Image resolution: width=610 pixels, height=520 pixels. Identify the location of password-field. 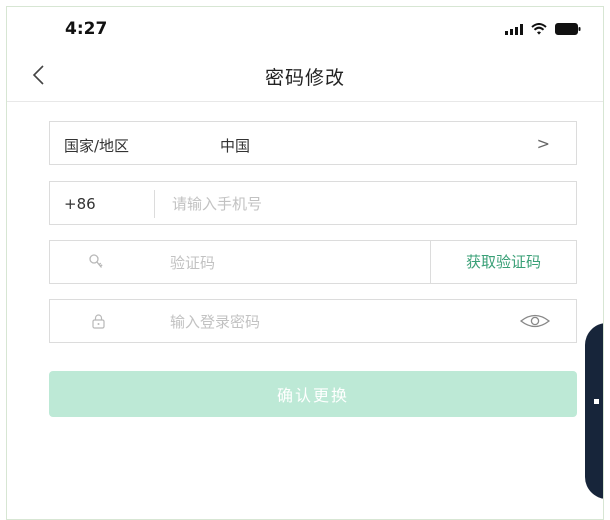
(313, 321).